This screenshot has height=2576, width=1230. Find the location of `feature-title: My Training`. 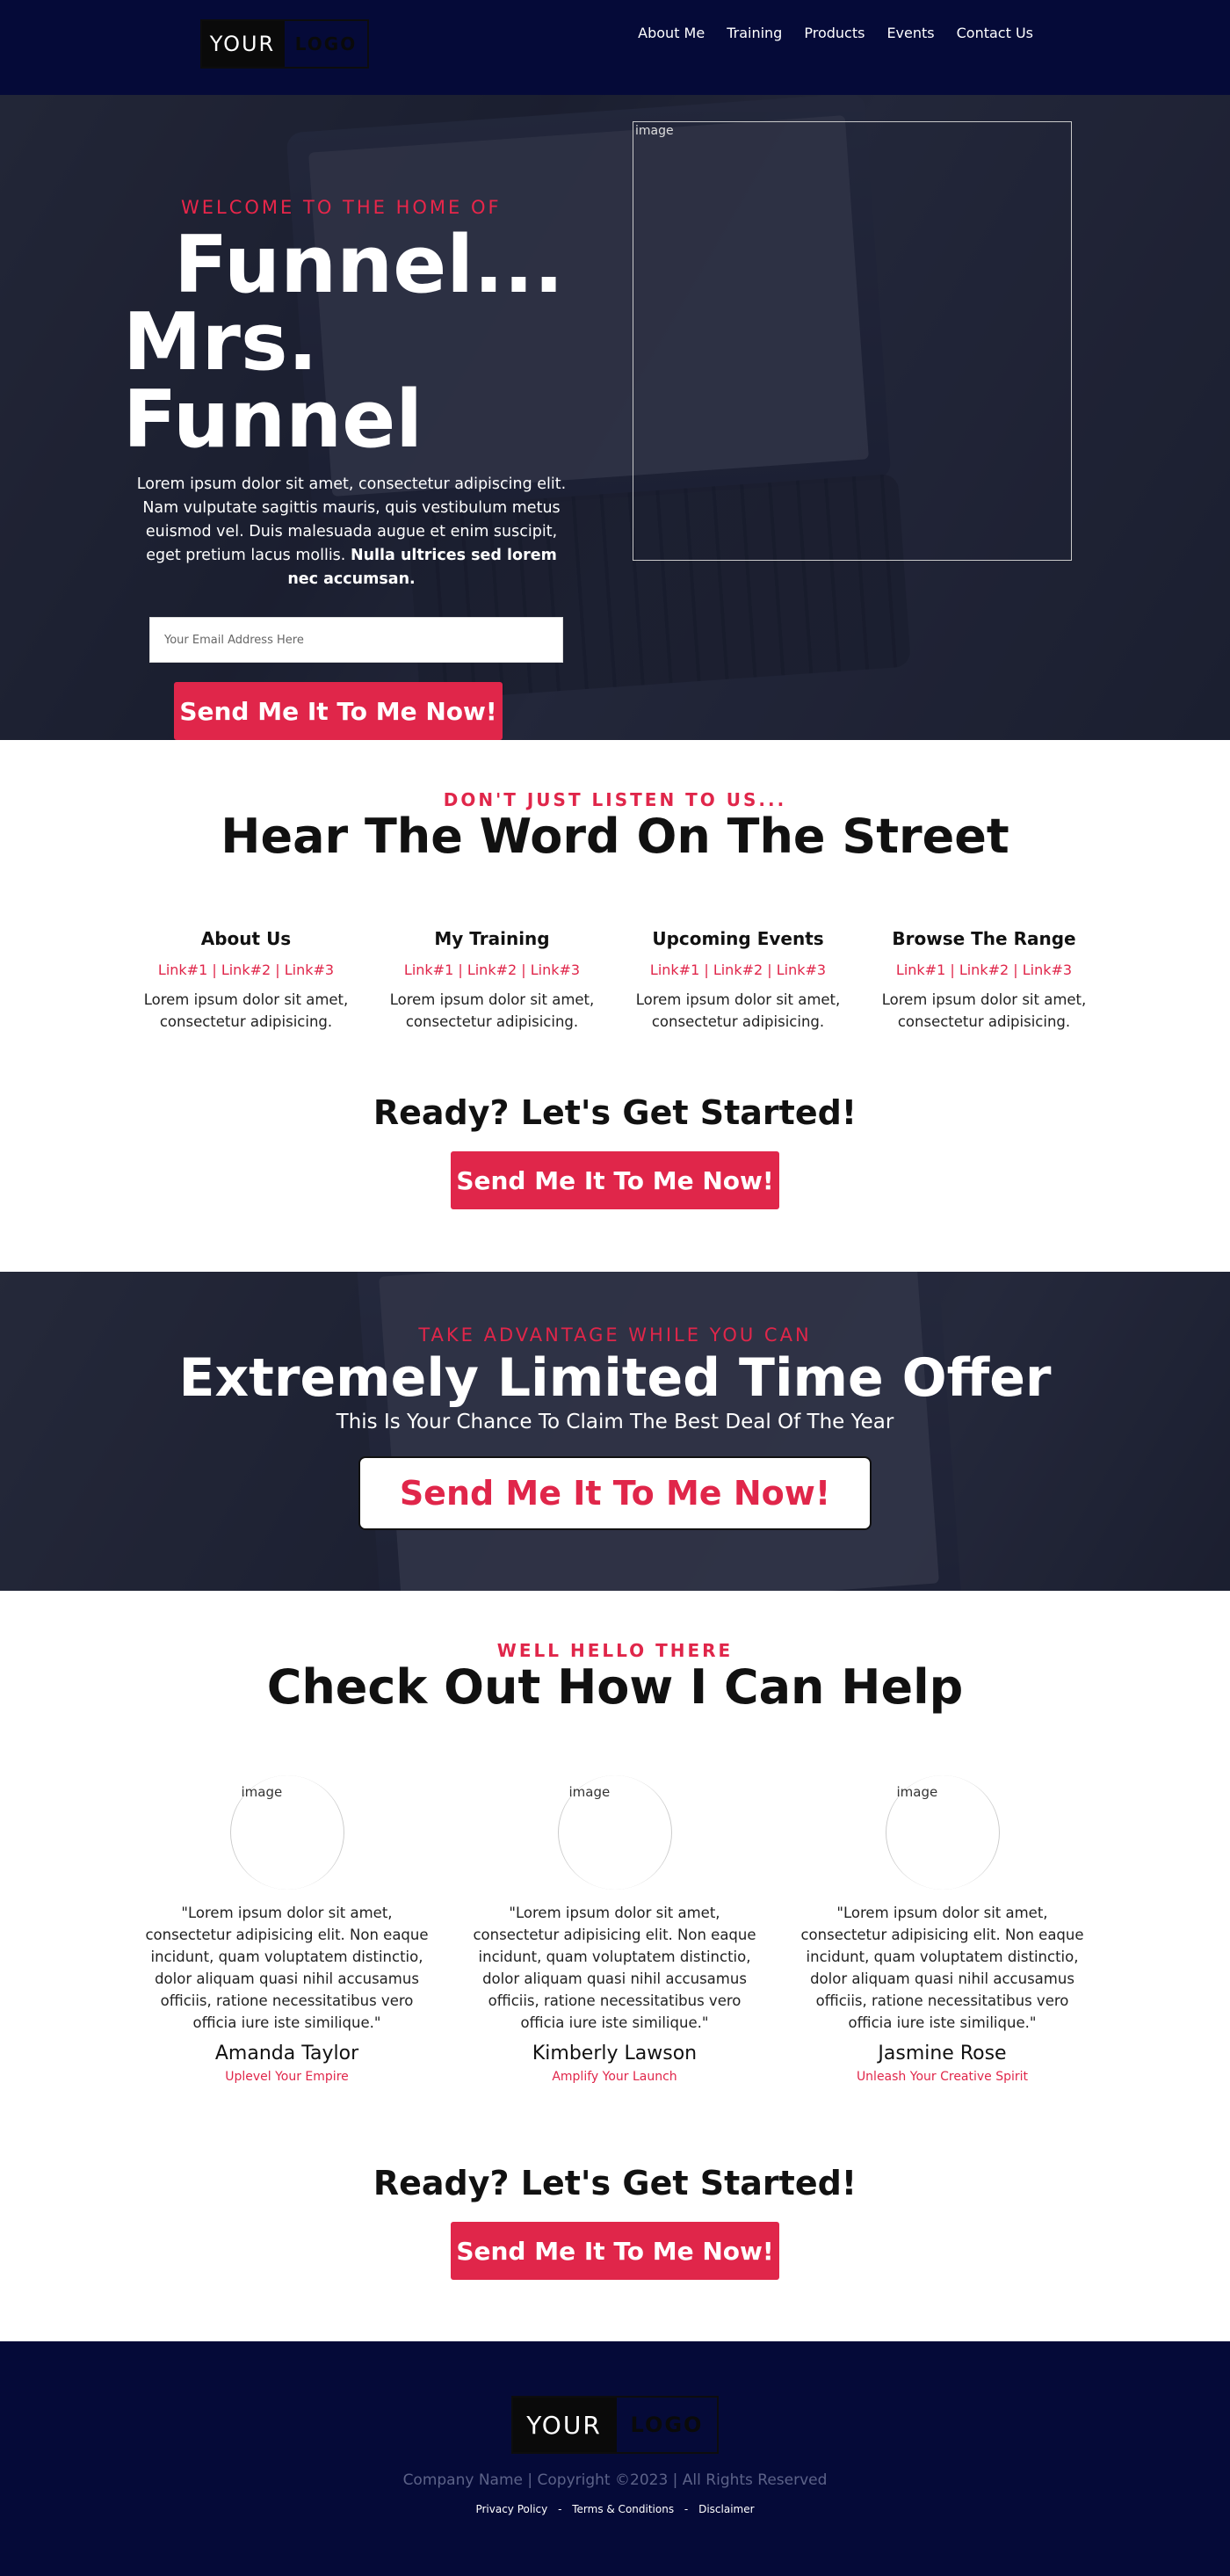

feature-title: My Training is located at coordinates (492, 938).